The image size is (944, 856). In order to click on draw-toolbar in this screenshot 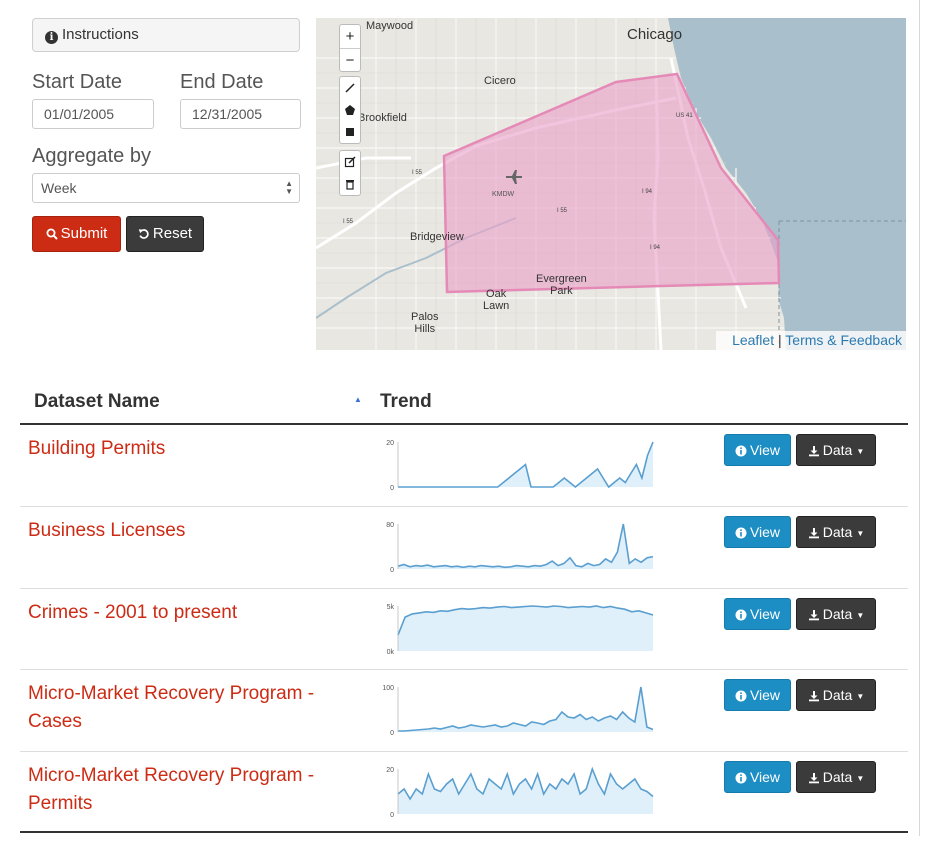, I will do `click(350, 110)`.